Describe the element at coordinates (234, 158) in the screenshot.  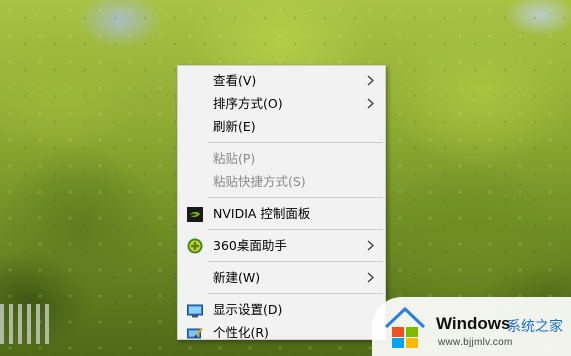
I see `menu-item-label: 粘贴(P)` at that location.